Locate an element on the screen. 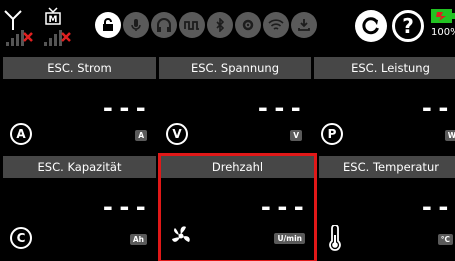  tile-title: ESC. Strom is located at coordinates (79, 68).